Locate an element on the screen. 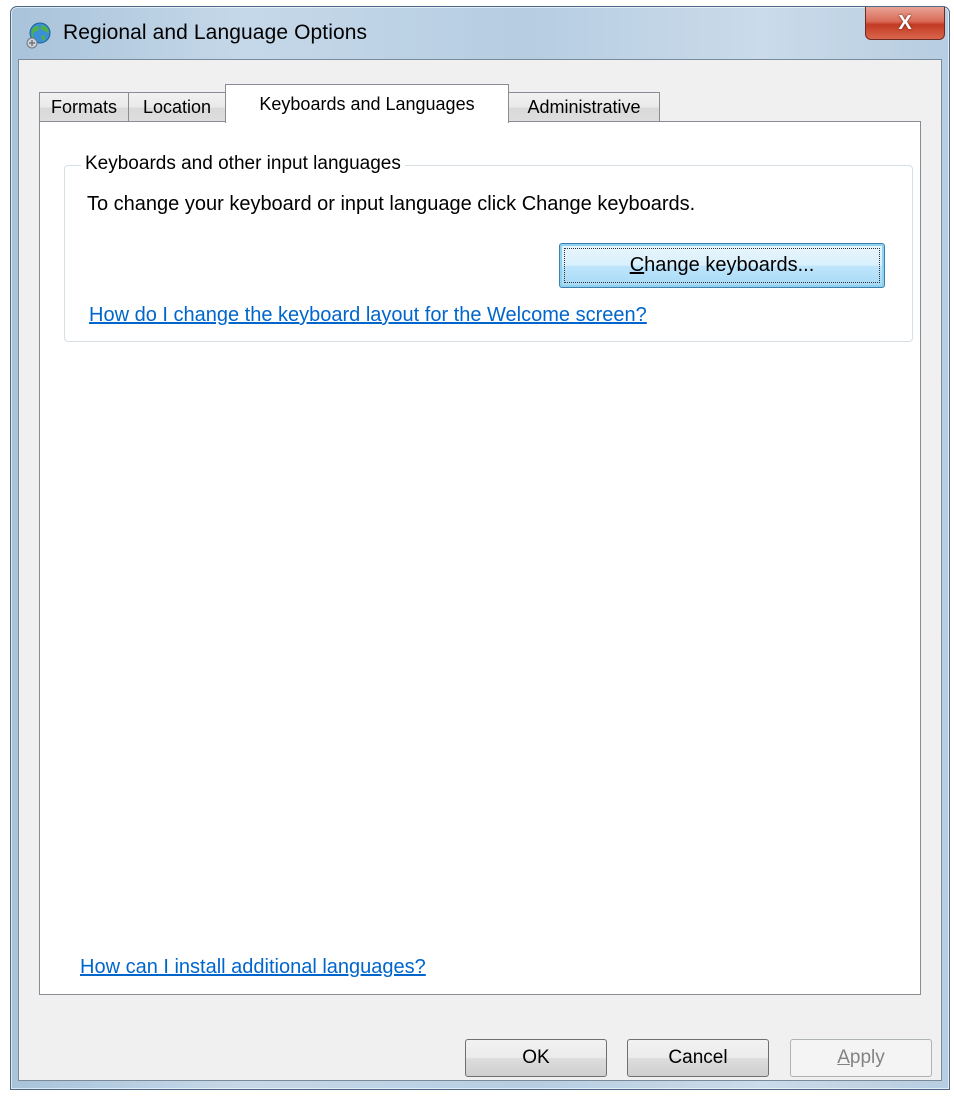  apply-button: Apply is located at coordinates (861, 1058).